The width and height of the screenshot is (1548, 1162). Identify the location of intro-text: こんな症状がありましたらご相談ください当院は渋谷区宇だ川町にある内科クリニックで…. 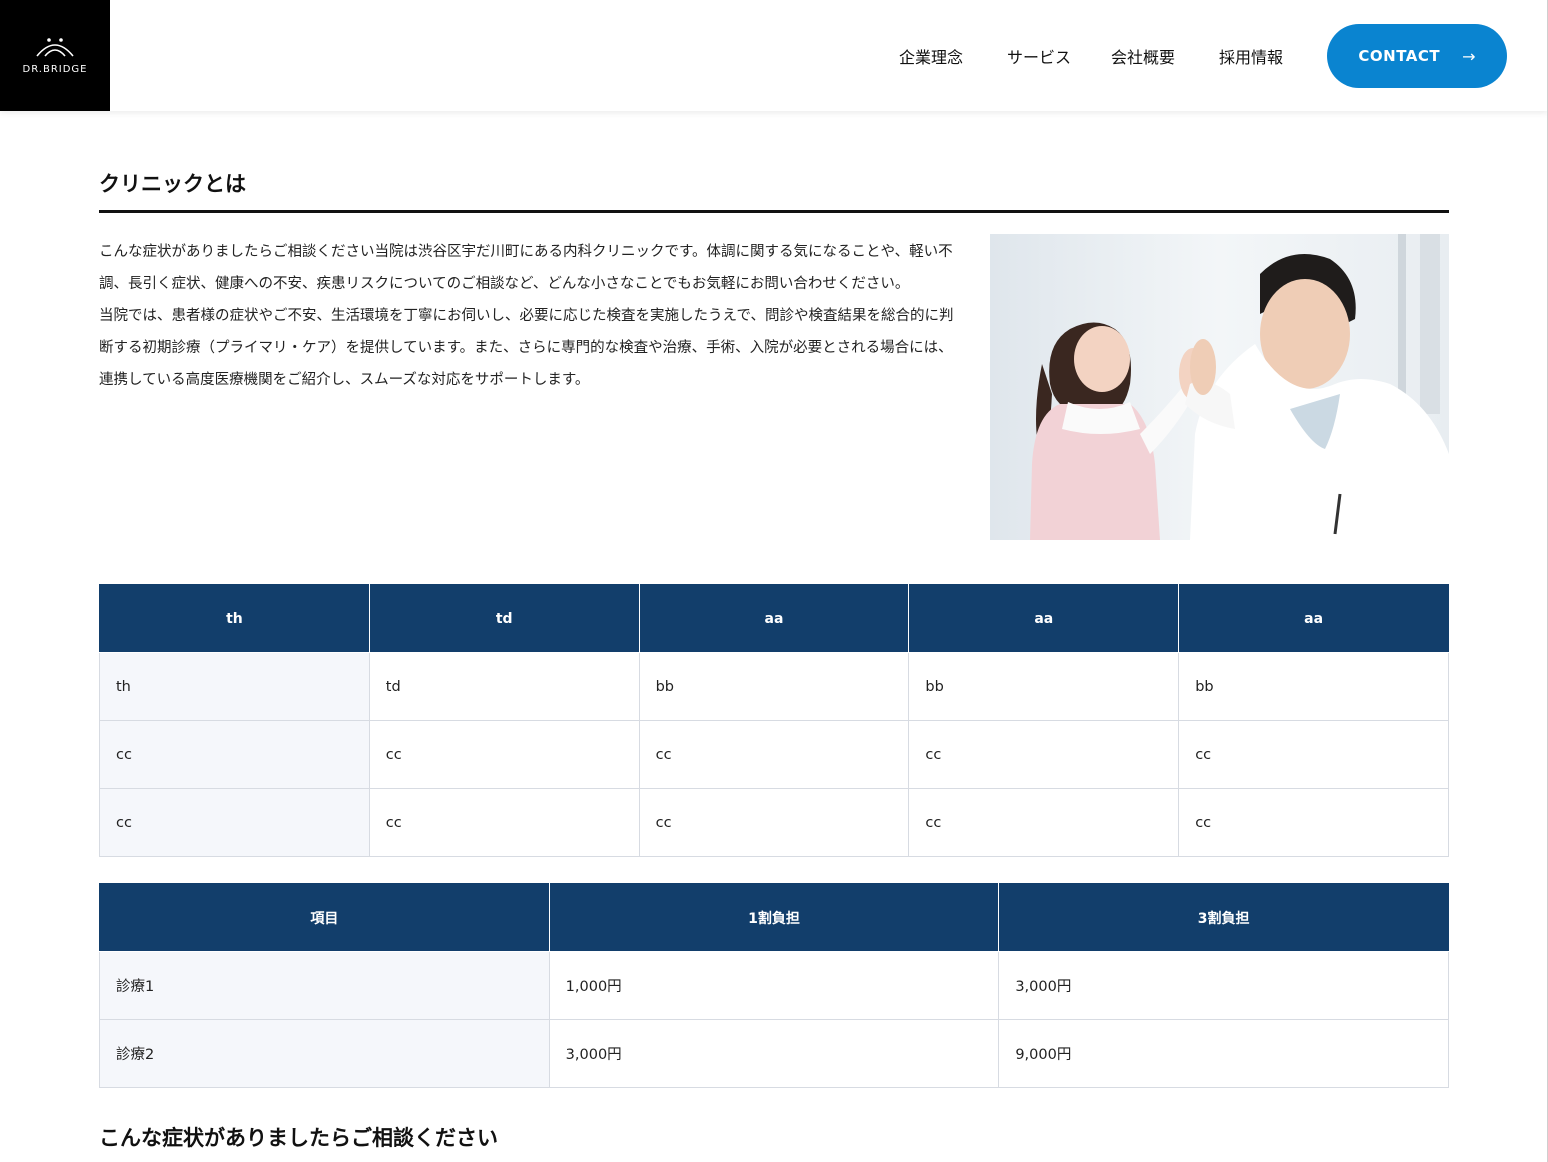
(531, 316).